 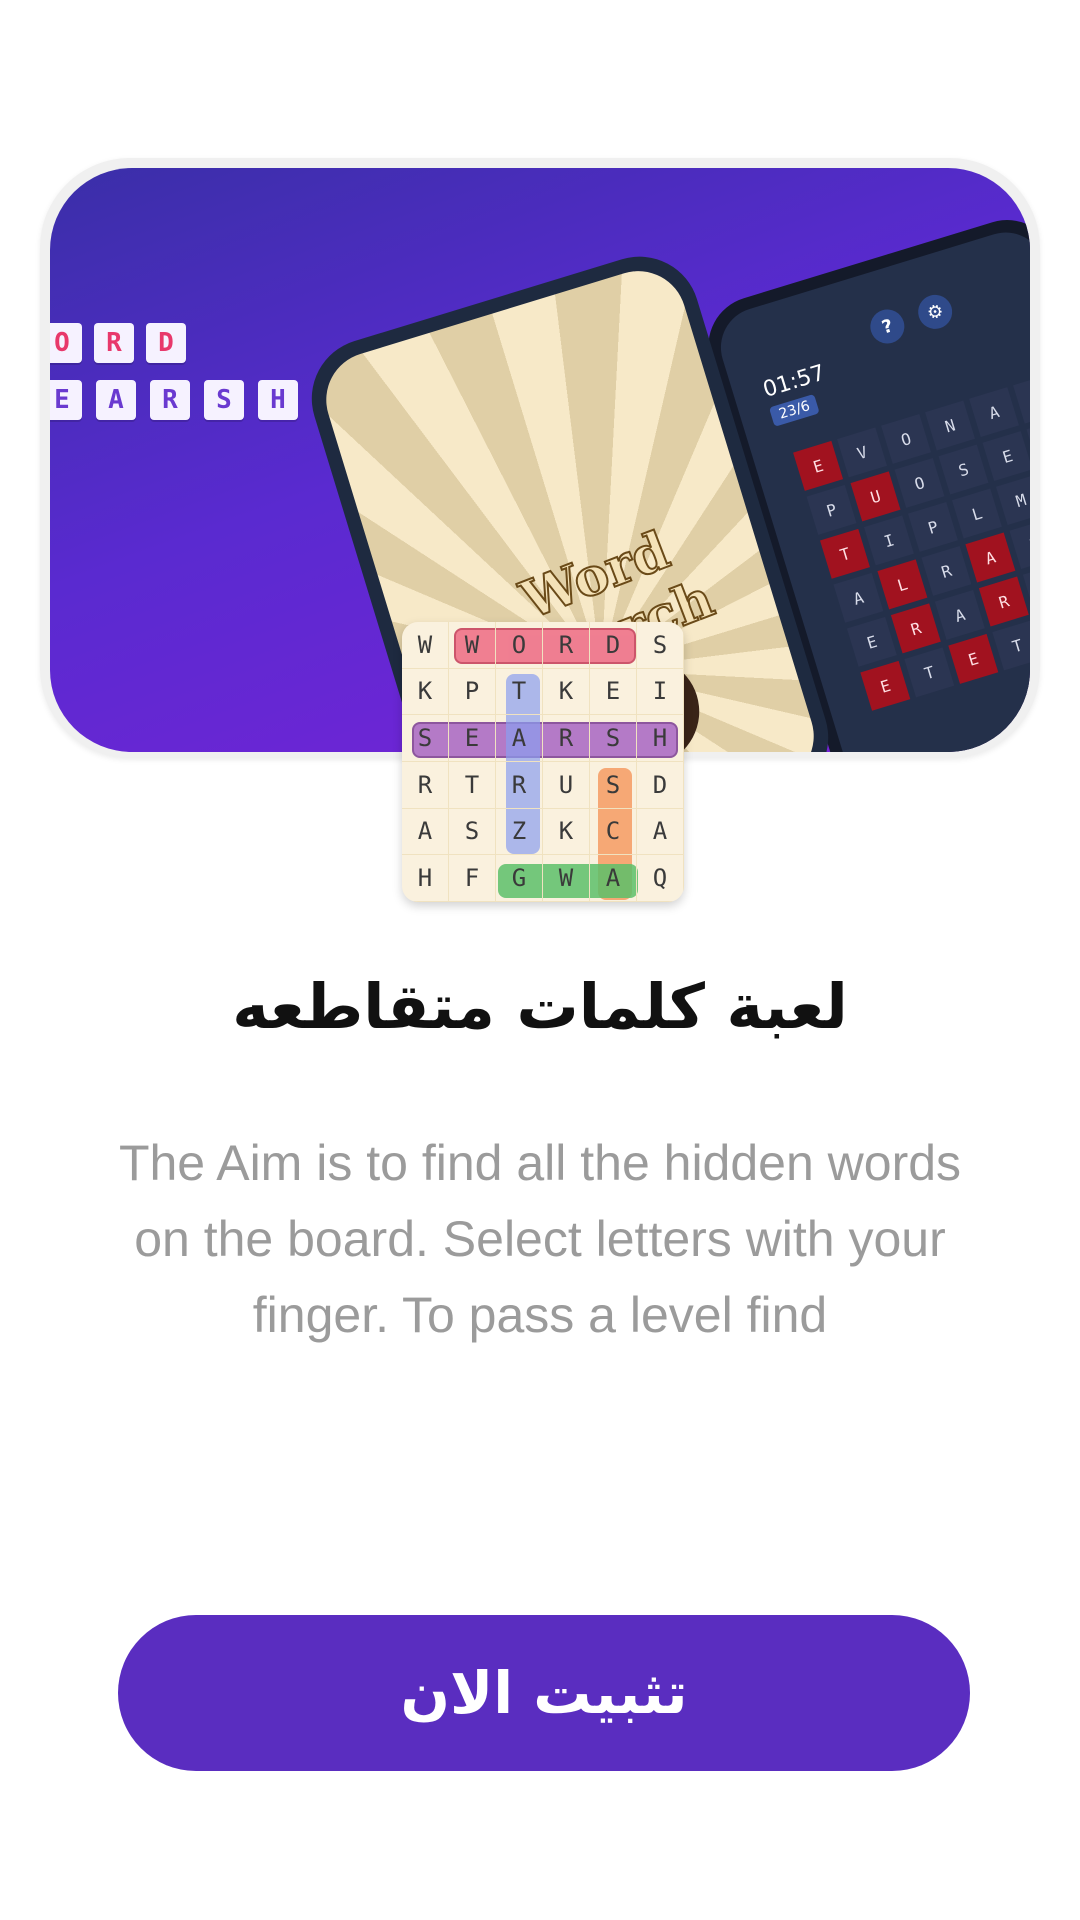 What do you see at coordinates (660, 878) in the screenshot?
I see `grid-letter: Q` at bounding box center [660, 878].